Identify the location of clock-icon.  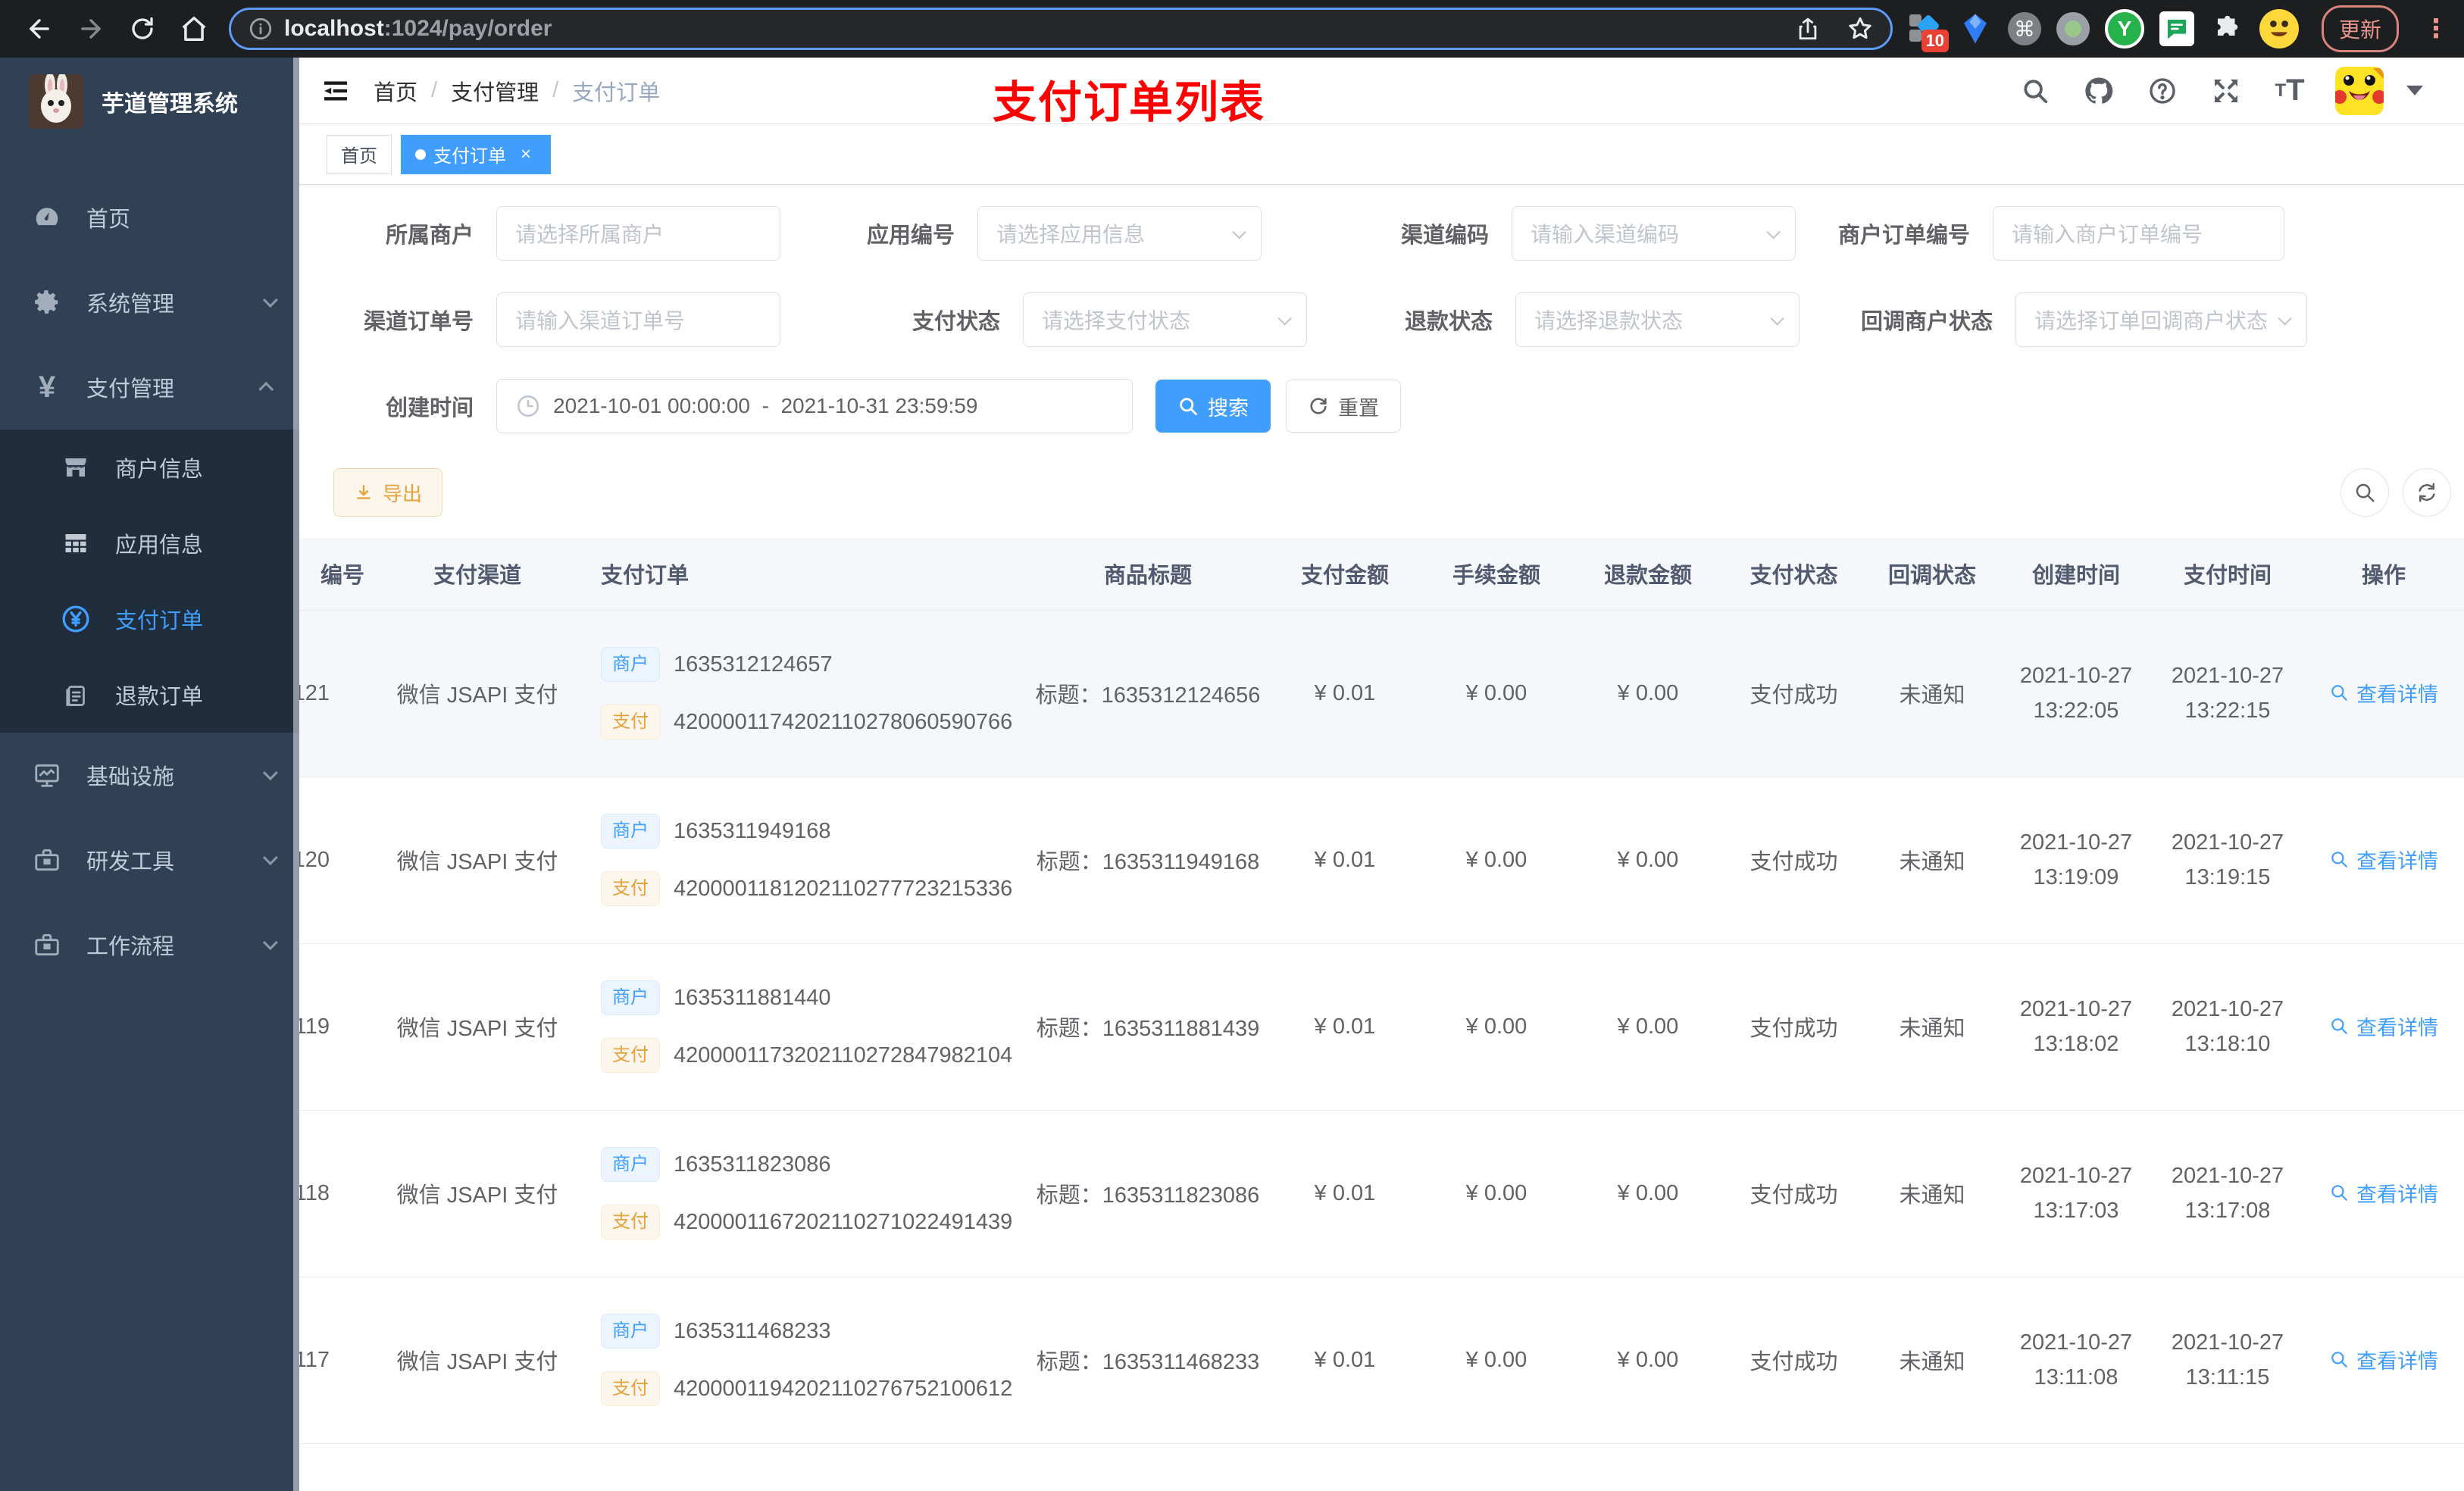
(528, 406).